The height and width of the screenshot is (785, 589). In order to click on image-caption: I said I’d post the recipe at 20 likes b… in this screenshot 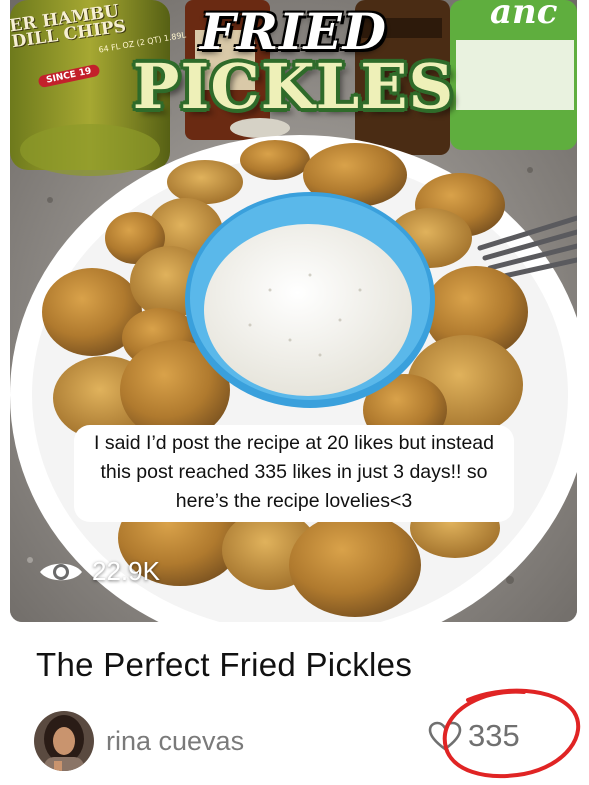, I will do `click(294, 473)`.